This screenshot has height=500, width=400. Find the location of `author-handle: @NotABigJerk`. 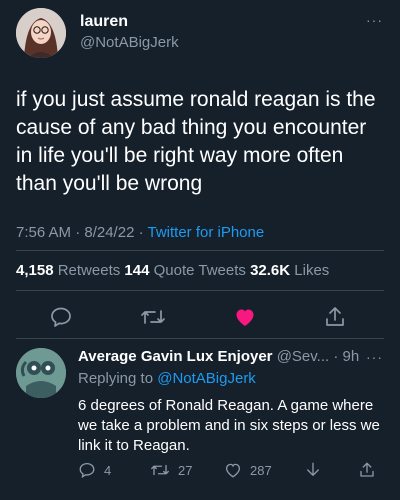

author-handle: @NotABigJerk is located at coordinates (129, 42).